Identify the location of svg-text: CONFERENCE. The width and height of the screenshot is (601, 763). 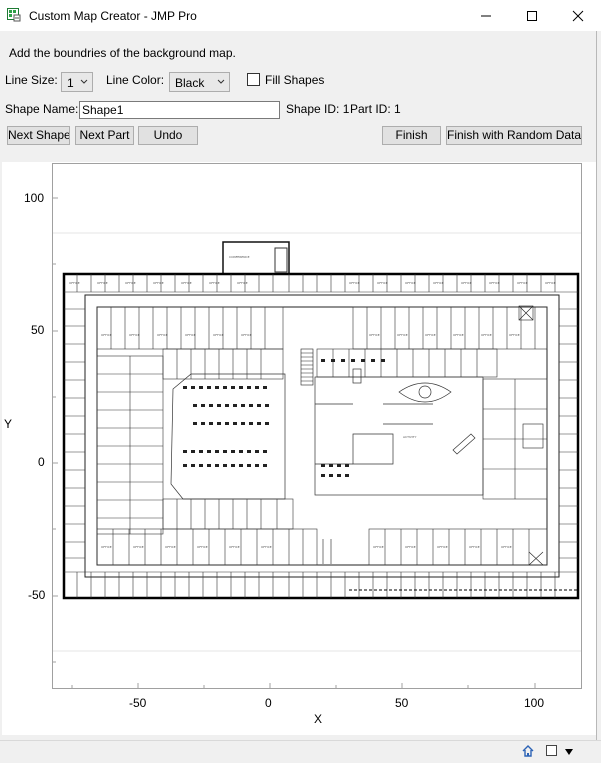
(239, 257).